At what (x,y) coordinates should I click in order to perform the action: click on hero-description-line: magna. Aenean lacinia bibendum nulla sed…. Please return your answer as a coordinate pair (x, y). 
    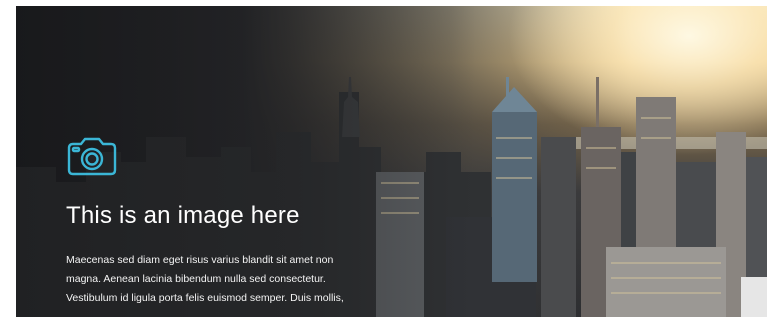
    Looking at the image, I should click on (196, 279).